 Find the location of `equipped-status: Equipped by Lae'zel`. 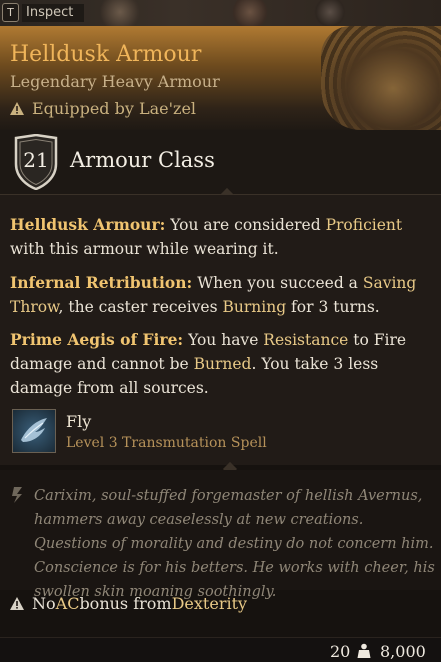

equipped-status: Equipped by Lae'zel is located at coordinates (103, 108).